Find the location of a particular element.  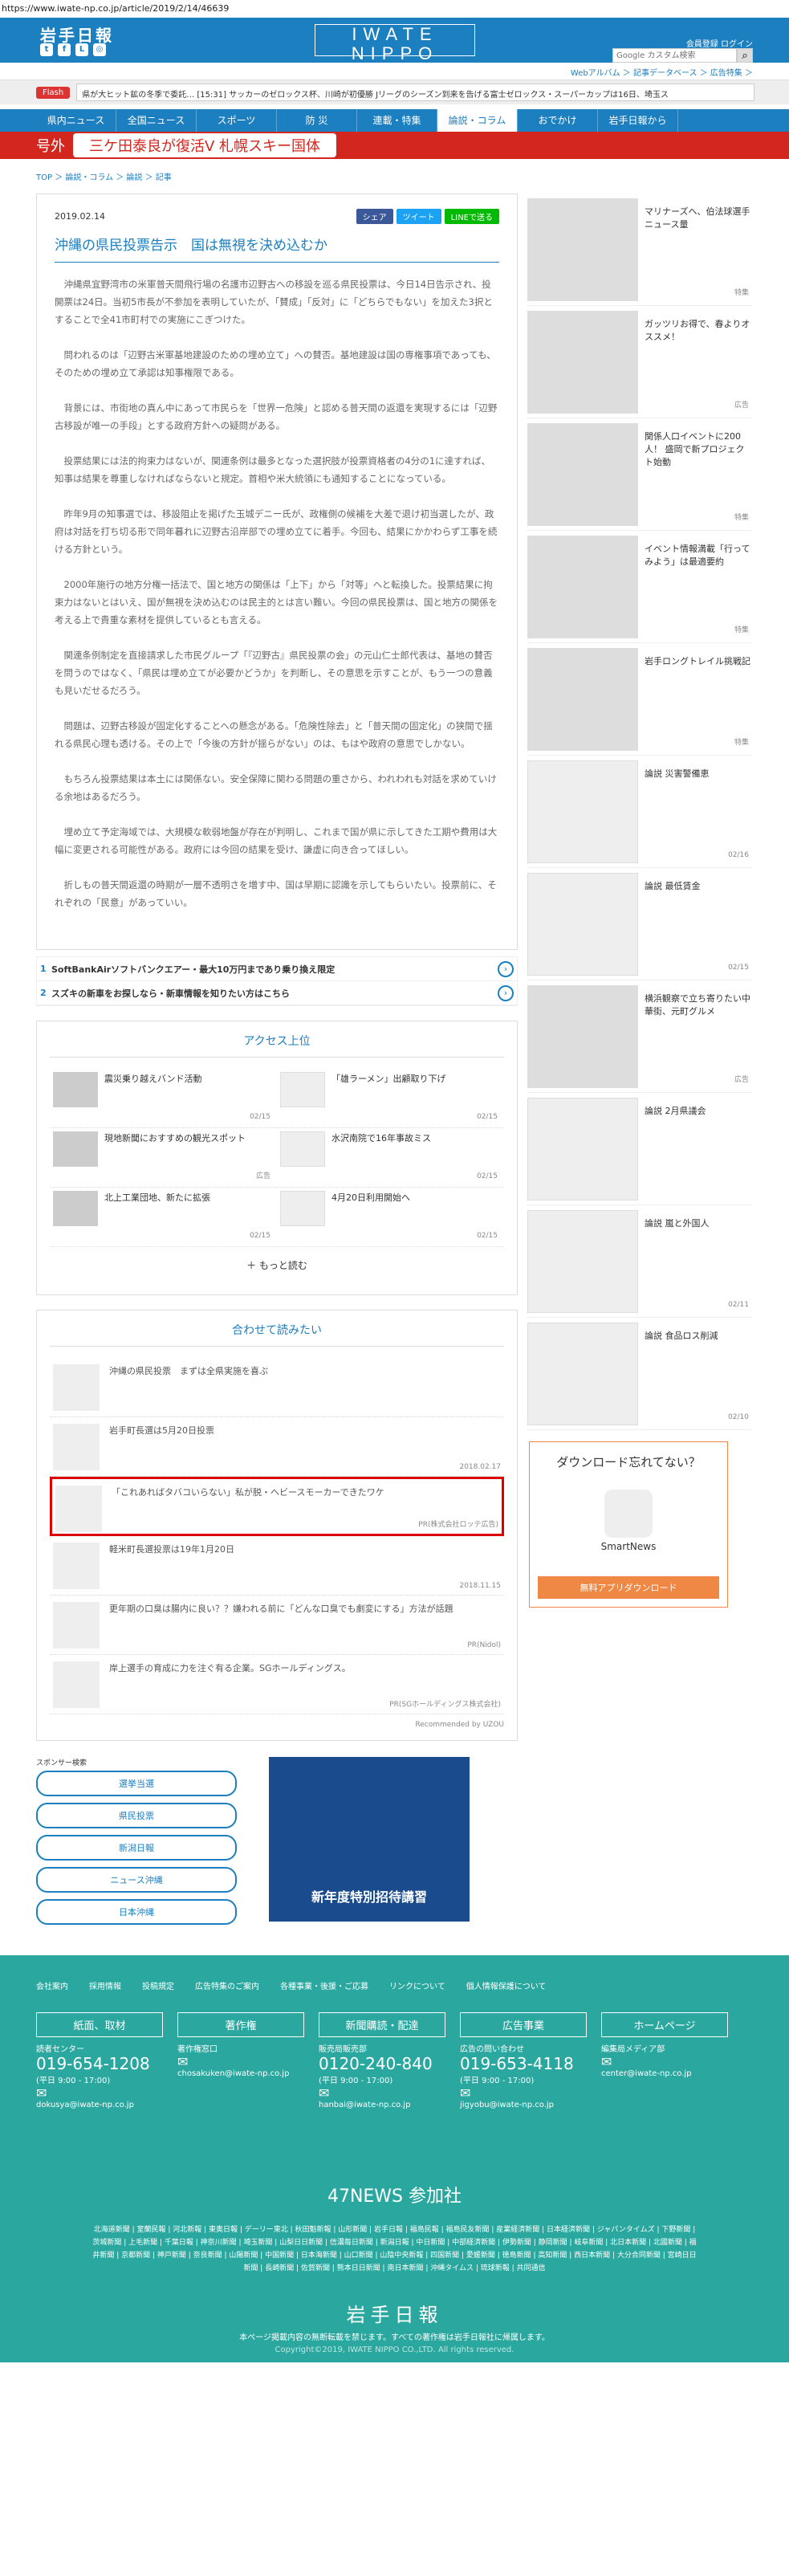

brand-logo: IWATE NIPPO 2019.02.16 土 is located at coordinates (395, 49).